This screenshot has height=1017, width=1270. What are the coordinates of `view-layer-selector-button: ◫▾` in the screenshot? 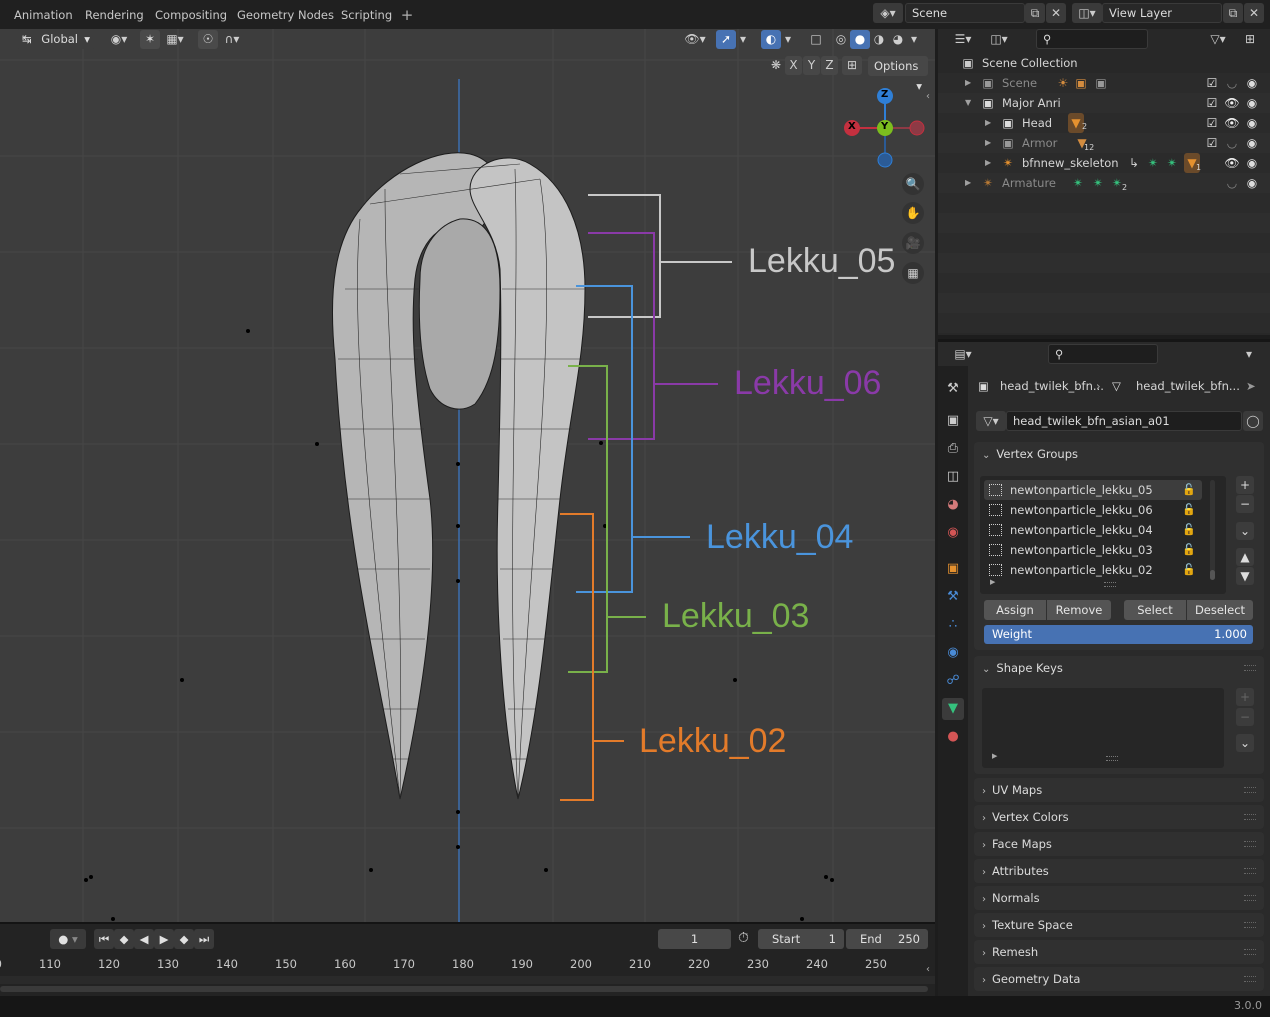 It's located at (1087, 13).